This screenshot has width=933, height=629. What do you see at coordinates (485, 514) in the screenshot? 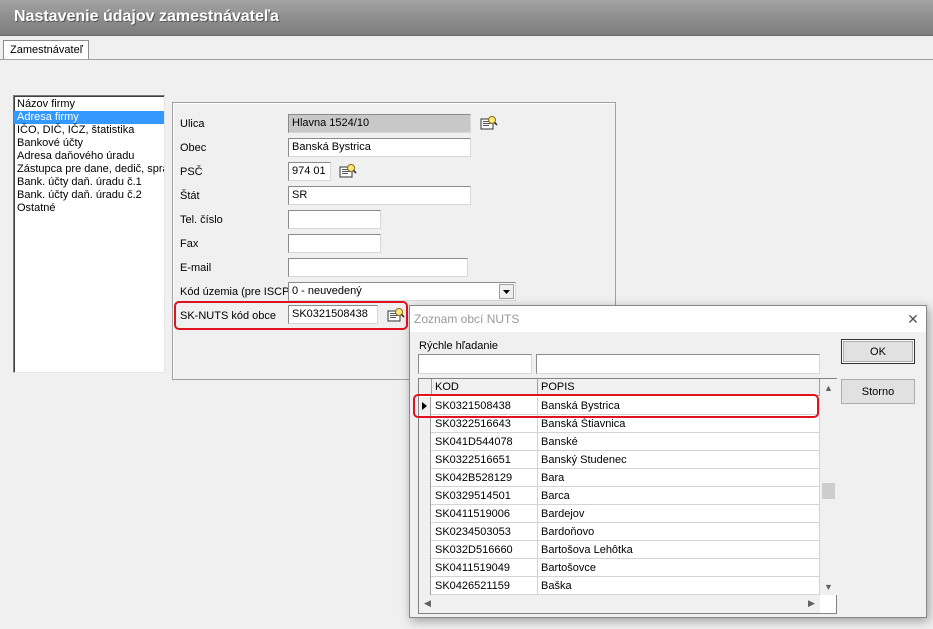
I see `cell-kod: SK0411519006` at bounding box center [485, 514].